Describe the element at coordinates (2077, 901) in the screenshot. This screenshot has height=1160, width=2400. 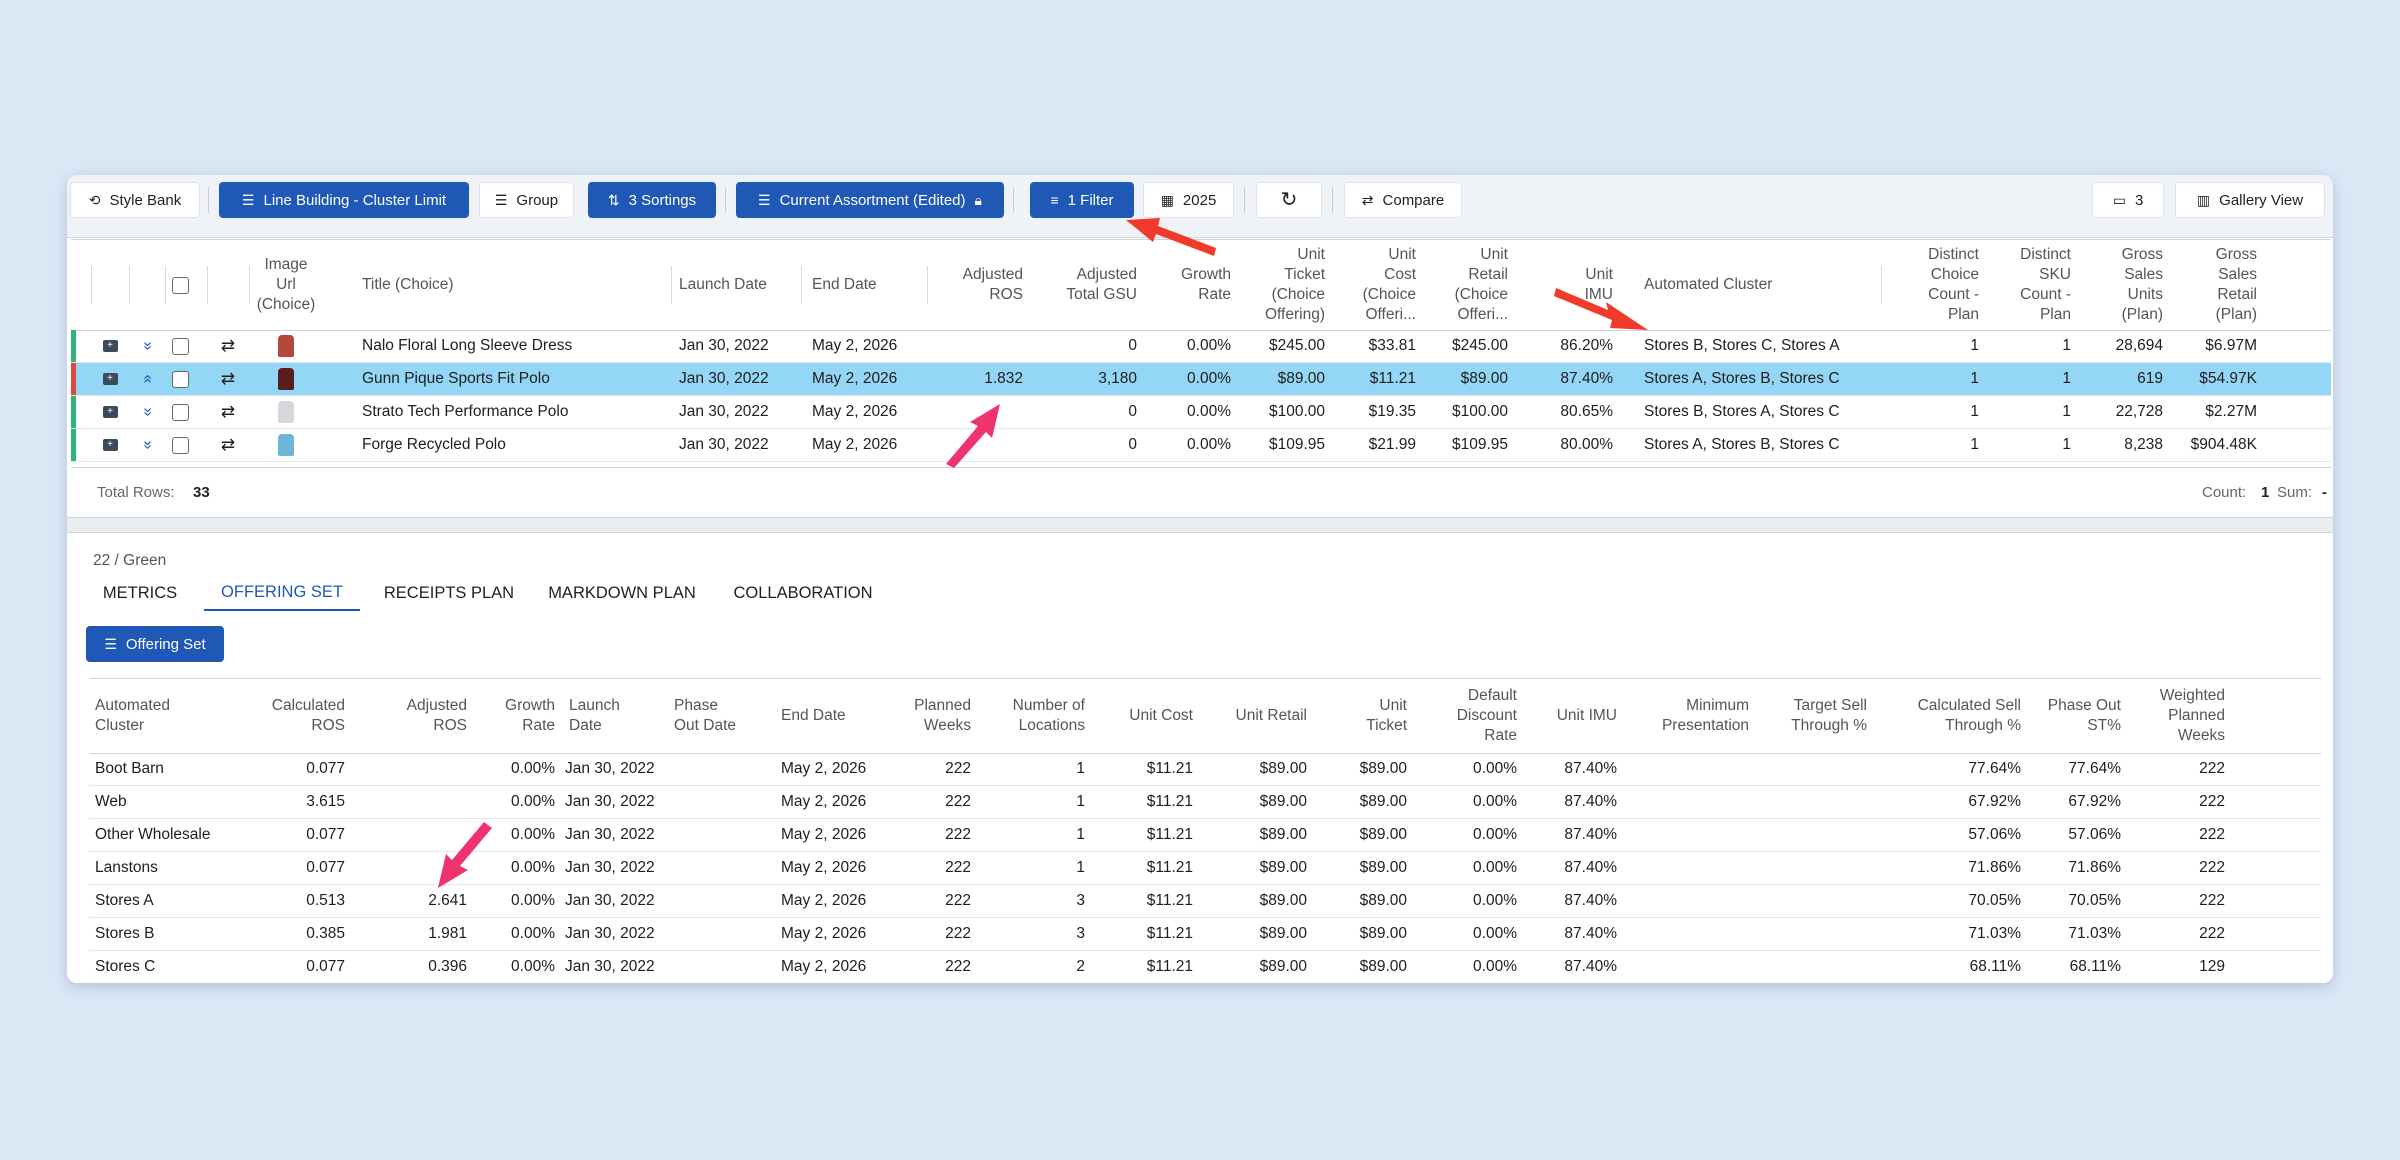
I see `cell-phase-st: 70.05%` at that location.